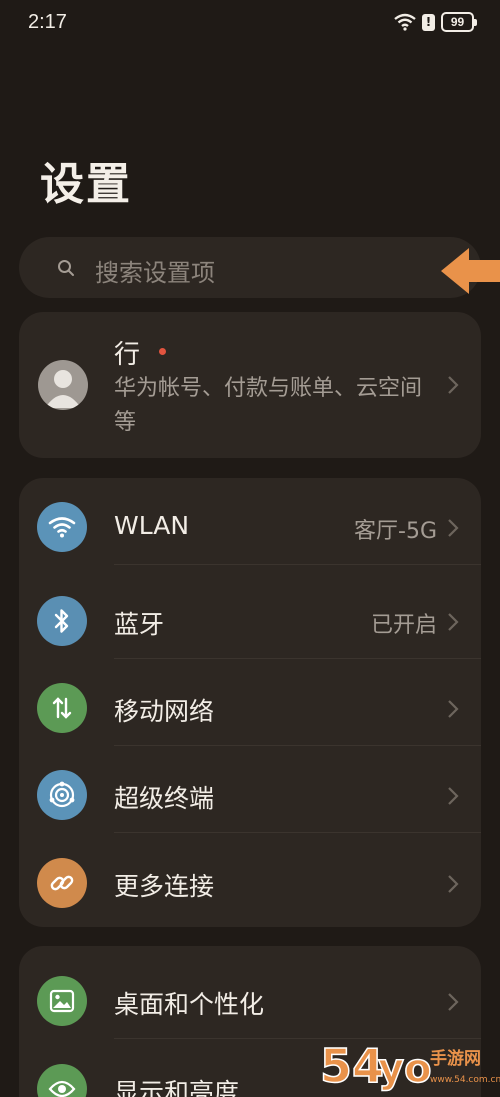 The height and width of the screenshot is (1097, 500). Describe the element at coordinates (66, 268) in the screenshot. I see `search-icon` at that location.